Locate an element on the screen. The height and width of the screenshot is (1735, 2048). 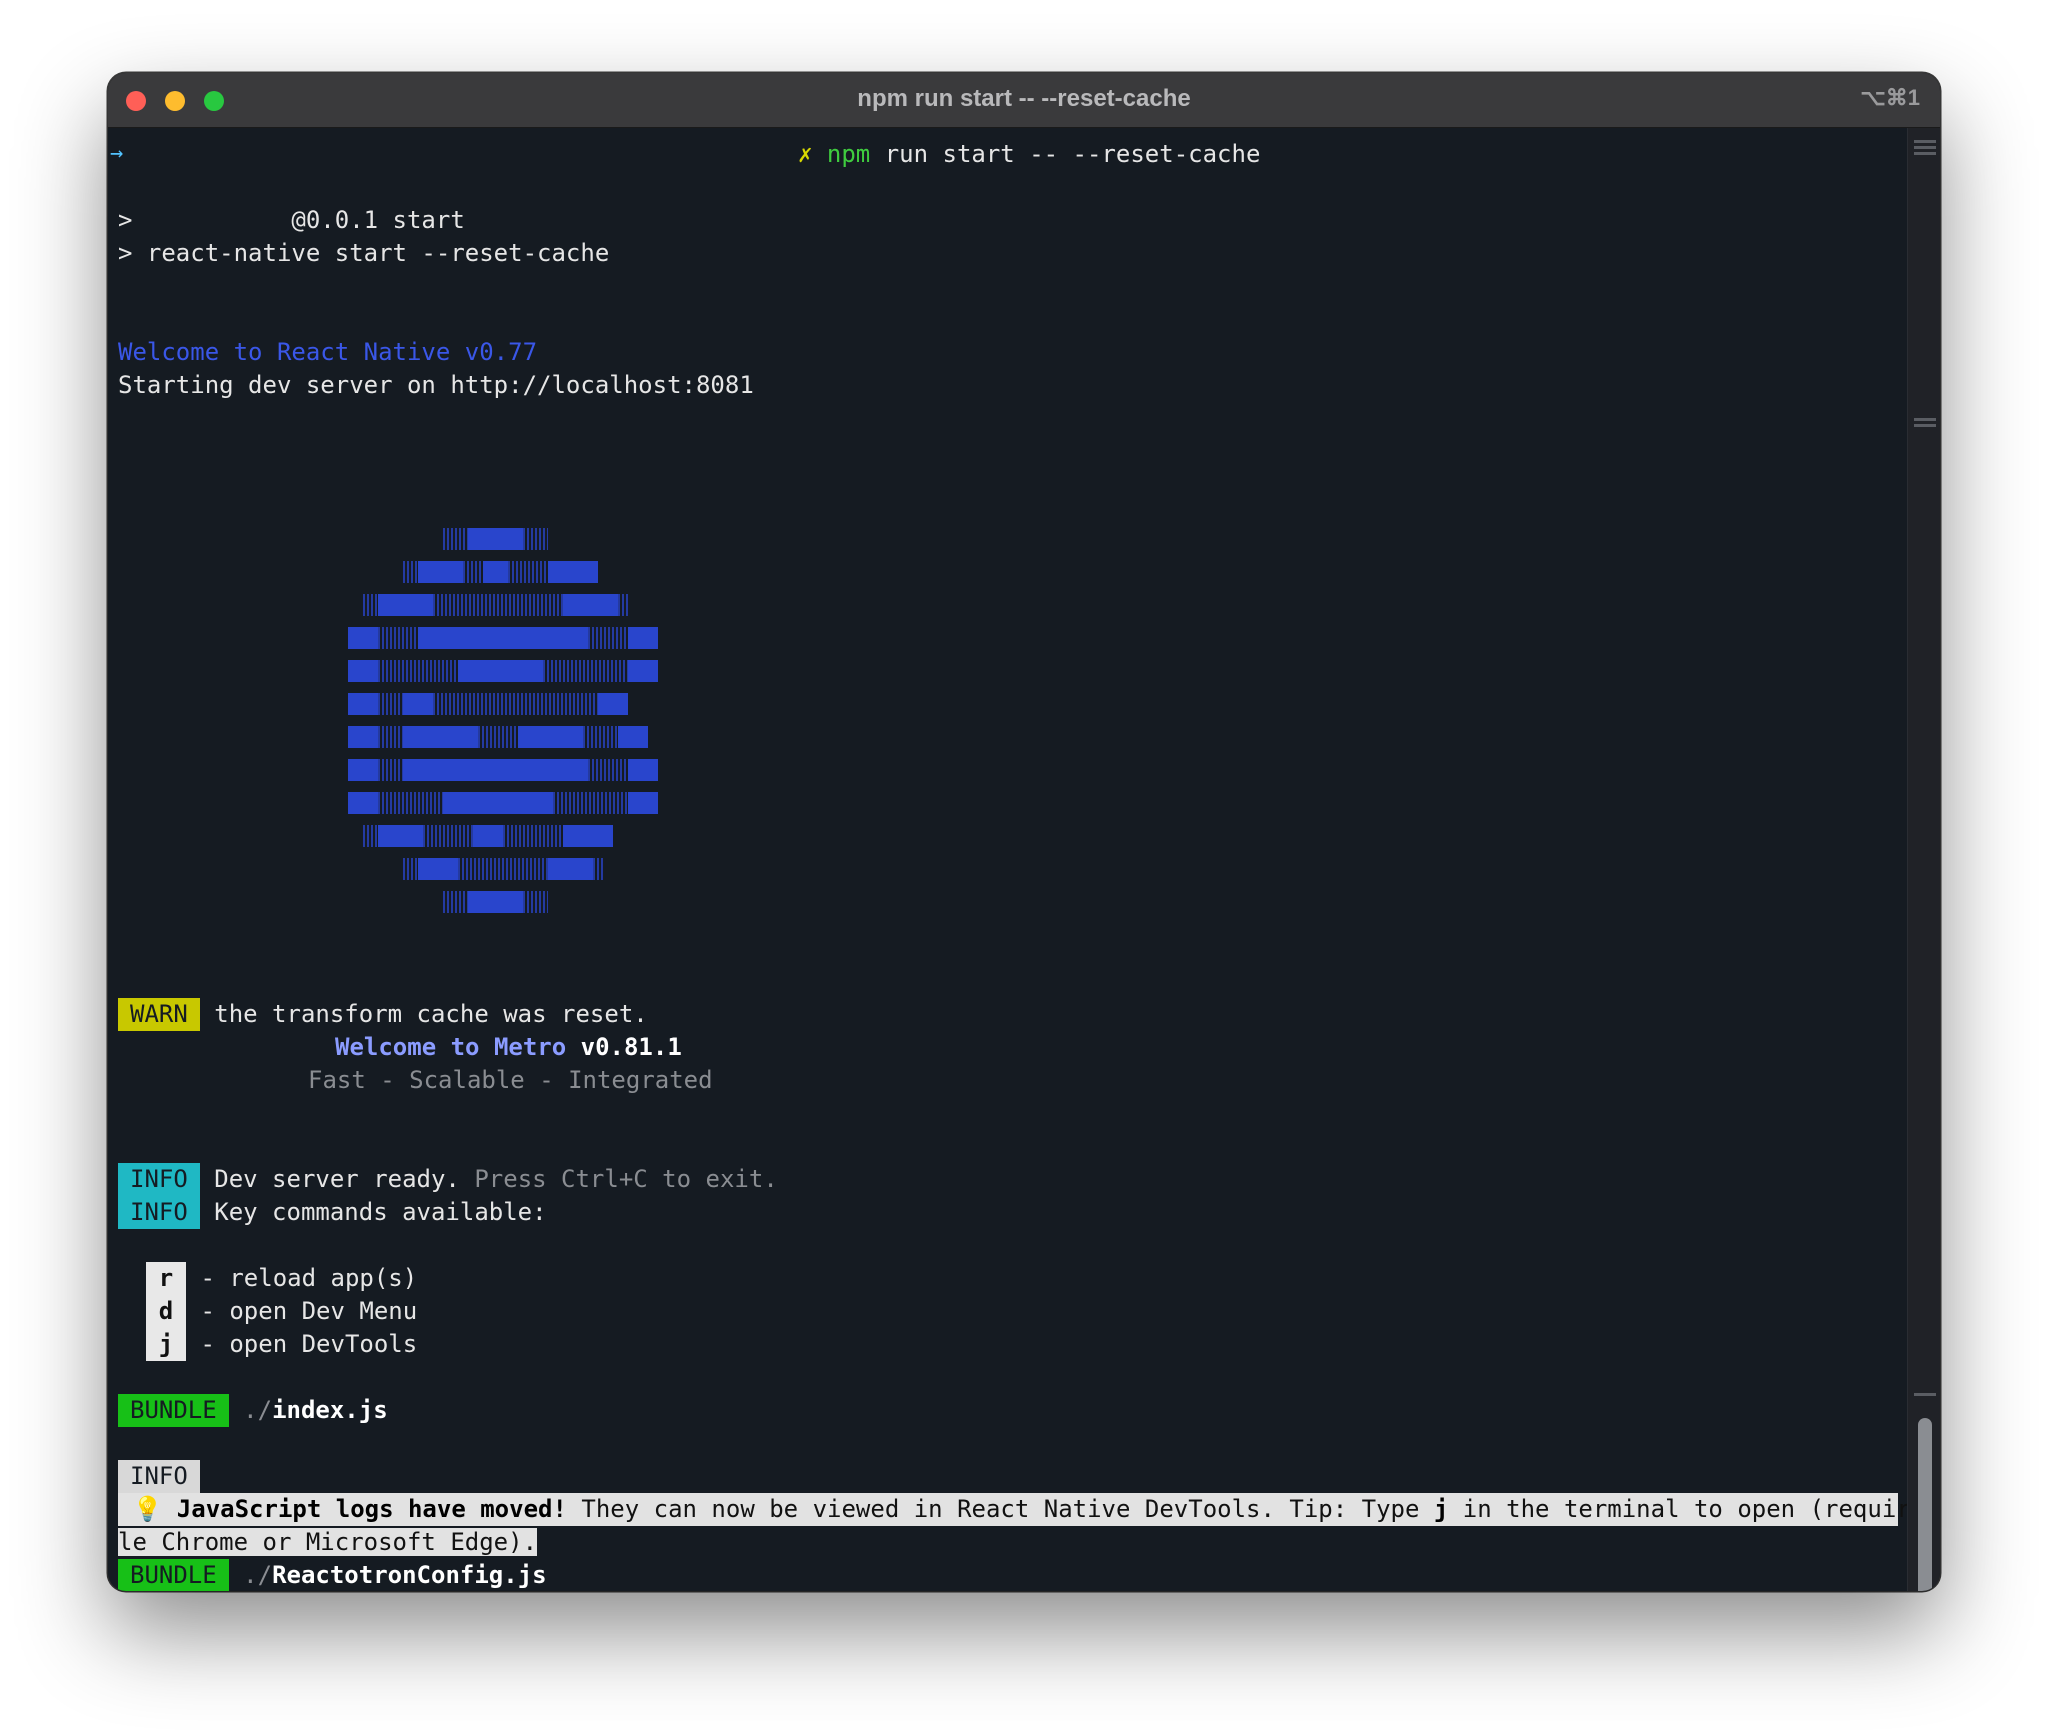
command-args: run start -- --reset-cache is located at coordinates (1065, 154).